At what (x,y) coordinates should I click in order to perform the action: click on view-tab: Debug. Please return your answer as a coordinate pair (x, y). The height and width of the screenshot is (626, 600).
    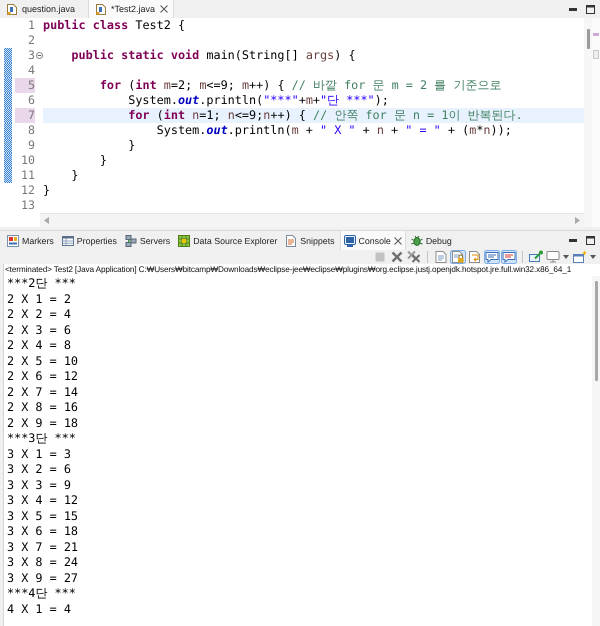
    Looking at the image, I should click on (431, 240).